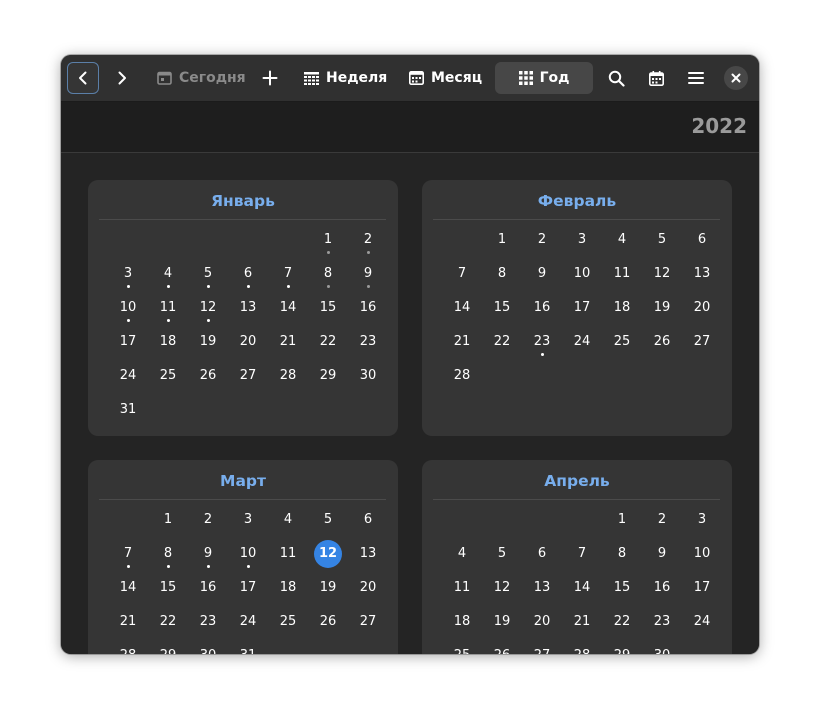 The image size is (820, 722). Describe the element at coordinates (122, 78) in the screenshot. I see `next-button` at that location.